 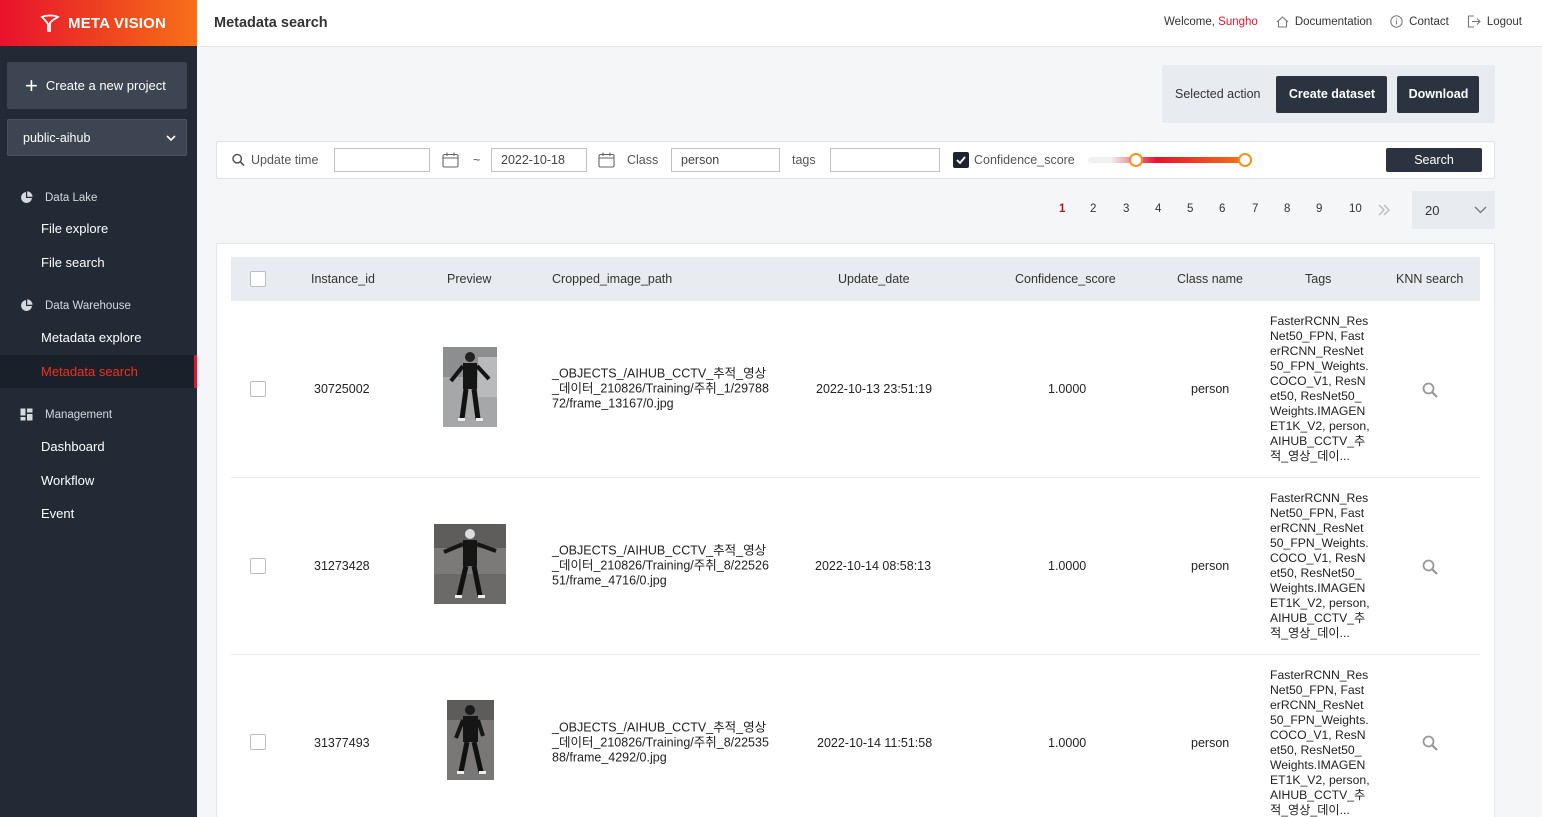 I want to click on logout-icon, so click(x=1474, y=21).